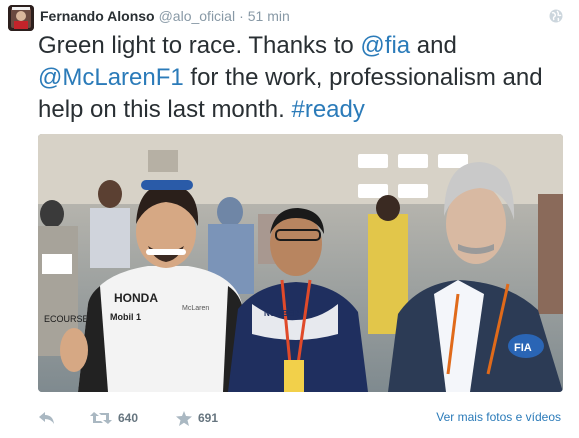 The width and height of the screenshot is (579, 438). I want to click on retweet-icon, so click(101, 418).